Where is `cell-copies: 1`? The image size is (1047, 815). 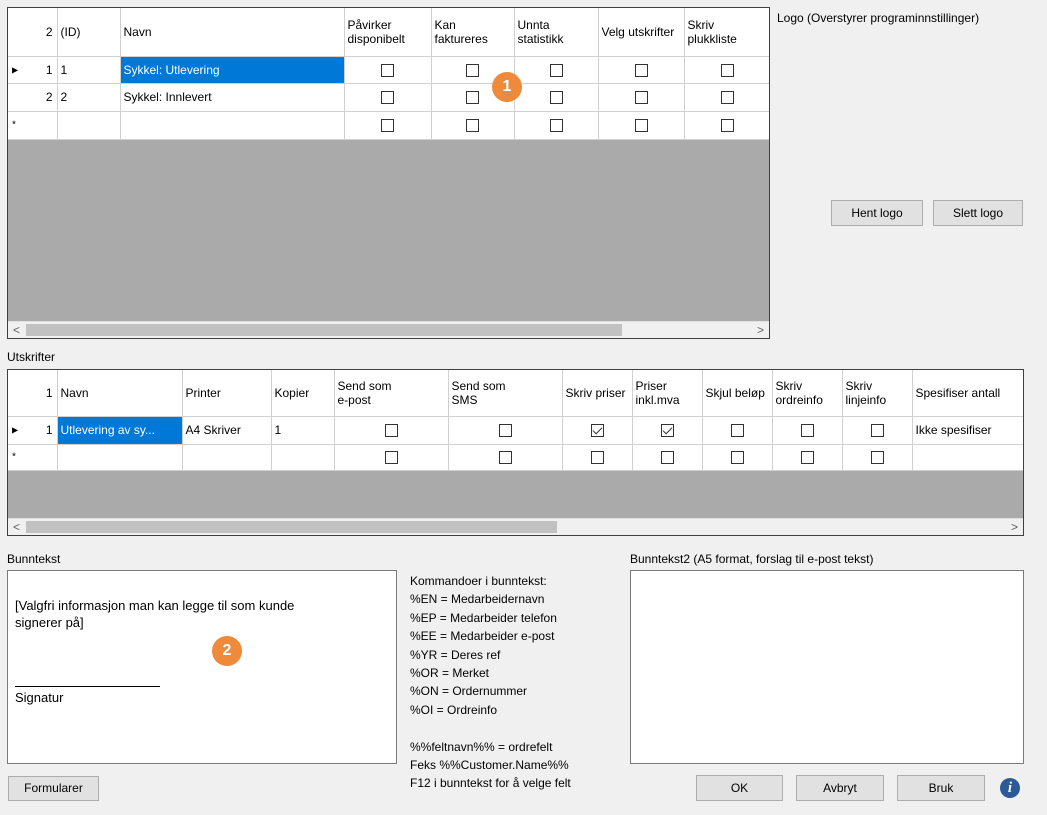 cell-copies: 1 is located at coordinates (303, 430).